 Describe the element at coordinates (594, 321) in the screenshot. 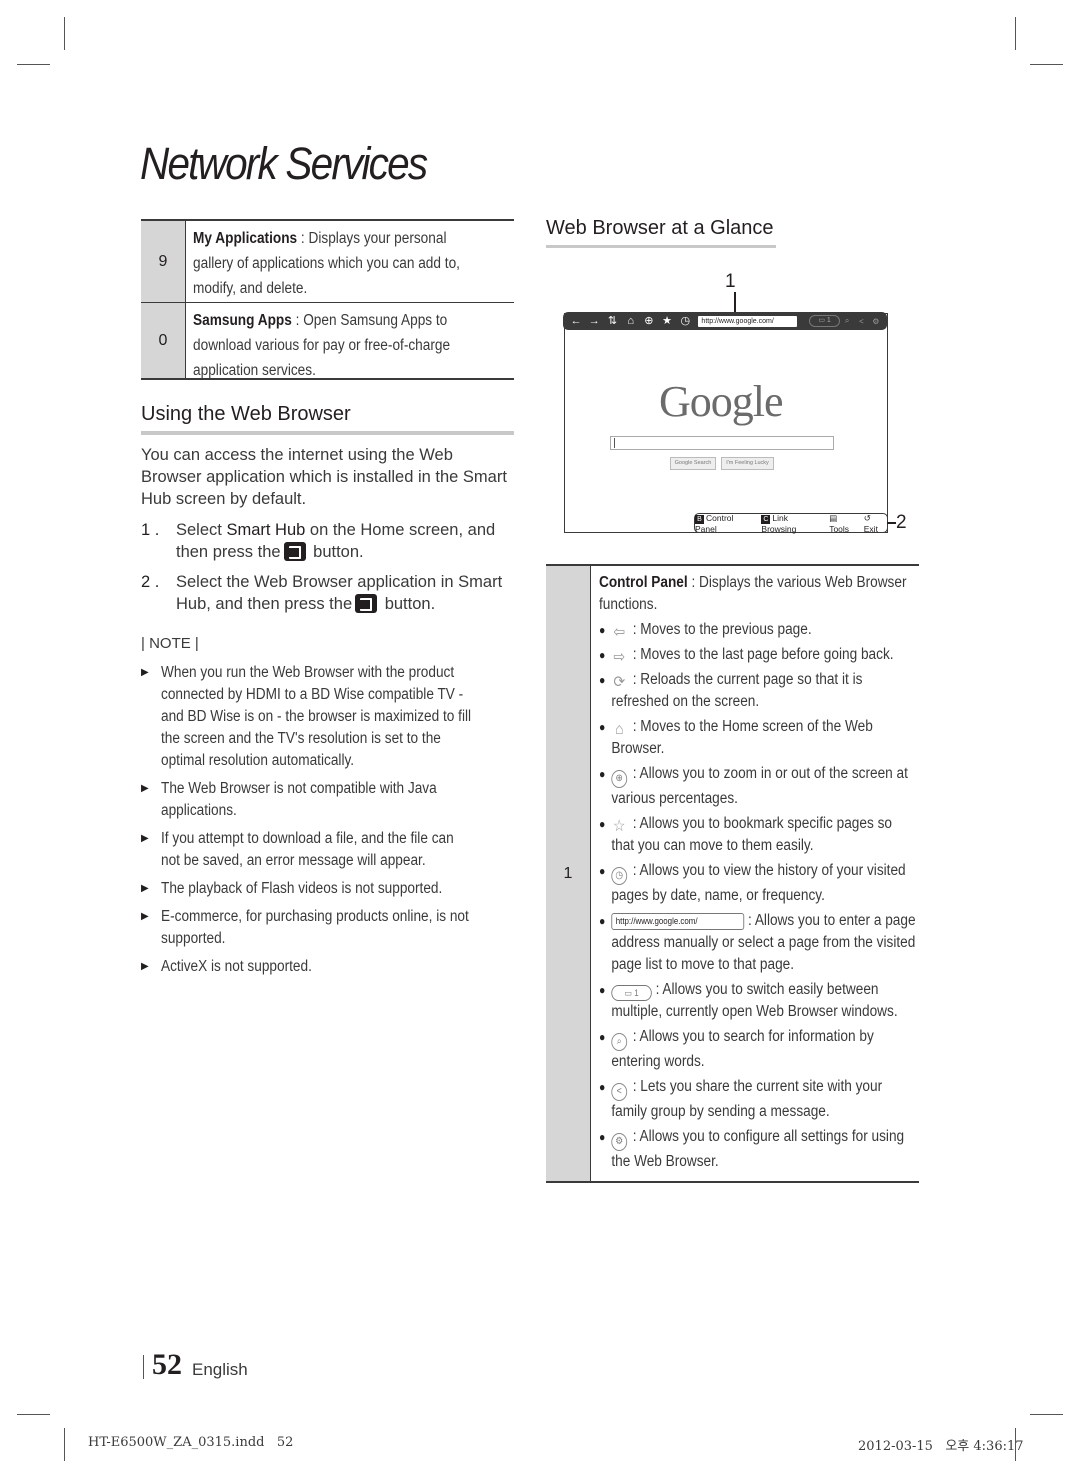

I see `forward-icon: →` at that location.